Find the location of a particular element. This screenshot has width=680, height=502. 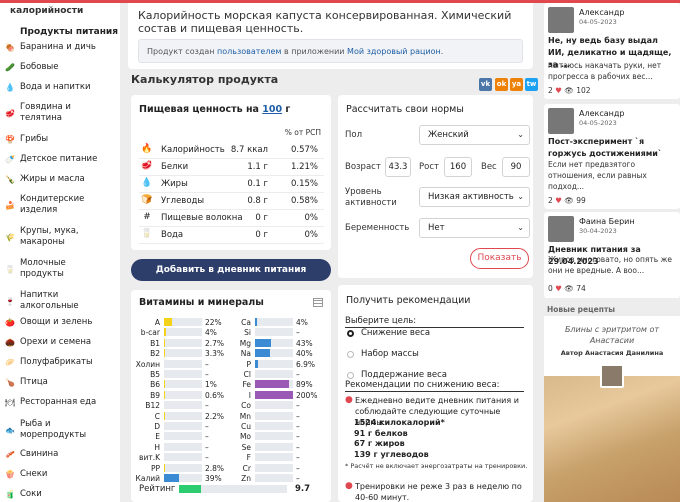

sidebar-item: 🥩 Говядина и телятина is located at coordinates (60, 113).